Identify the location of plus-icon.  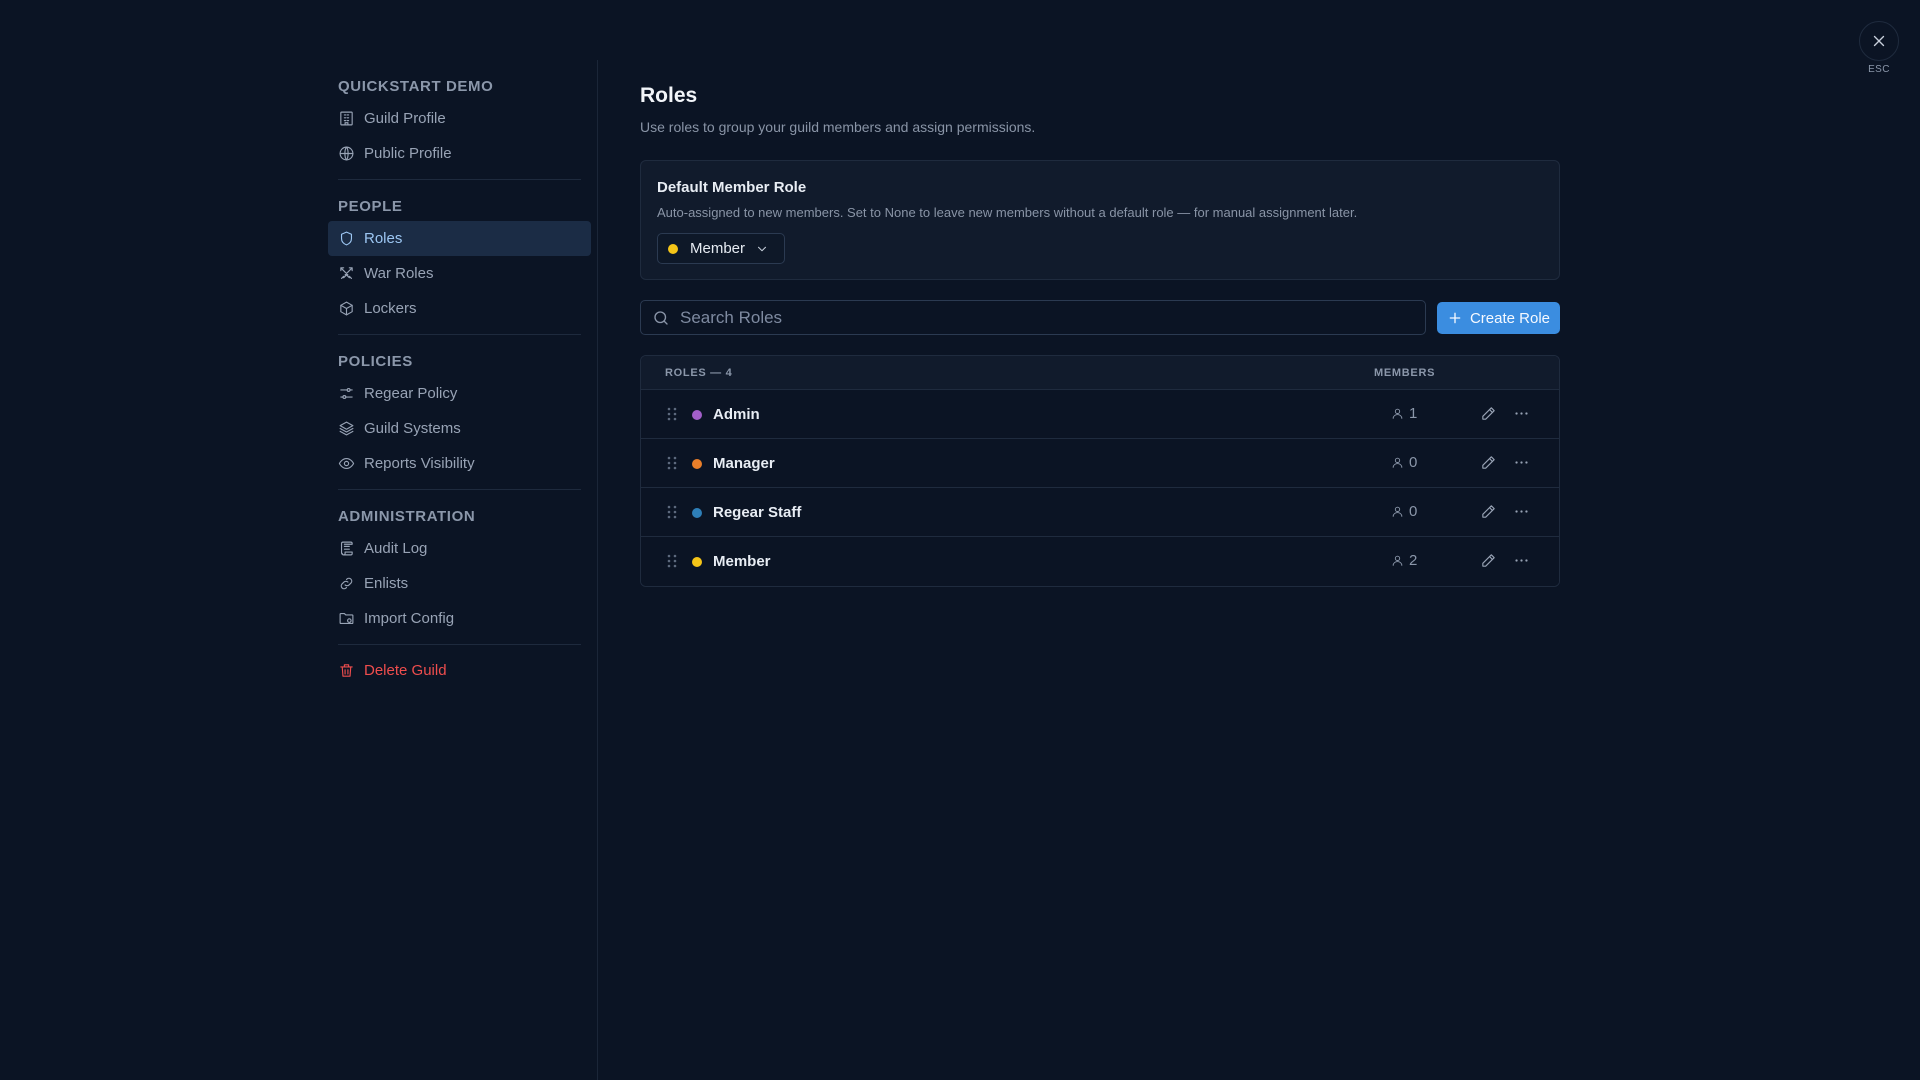
(1455, 318).